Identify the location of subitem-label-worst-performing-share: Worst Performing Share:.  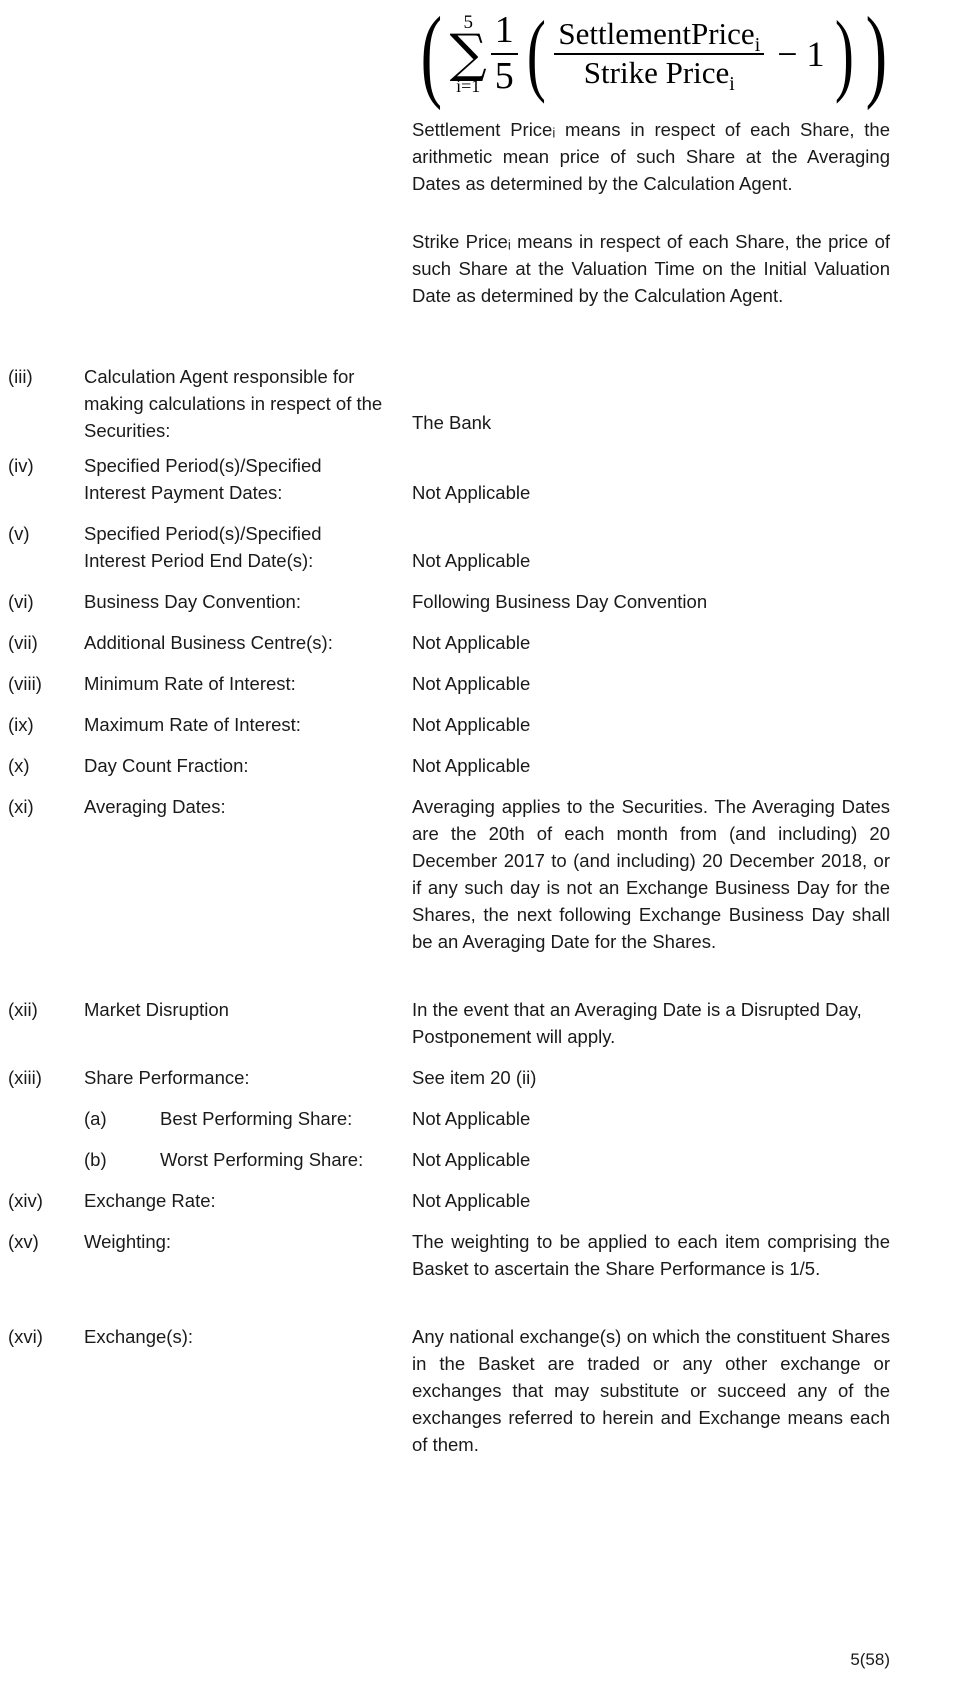
(262, 1159).